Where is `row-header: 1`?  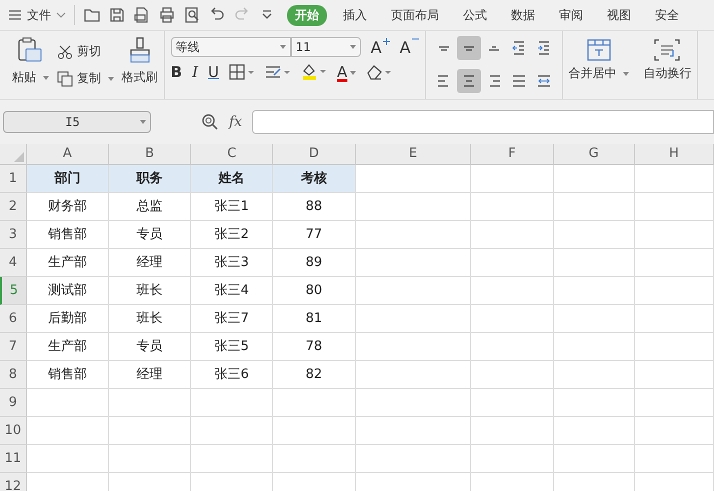 row-header: 1 is located at coordinates (13, 179).